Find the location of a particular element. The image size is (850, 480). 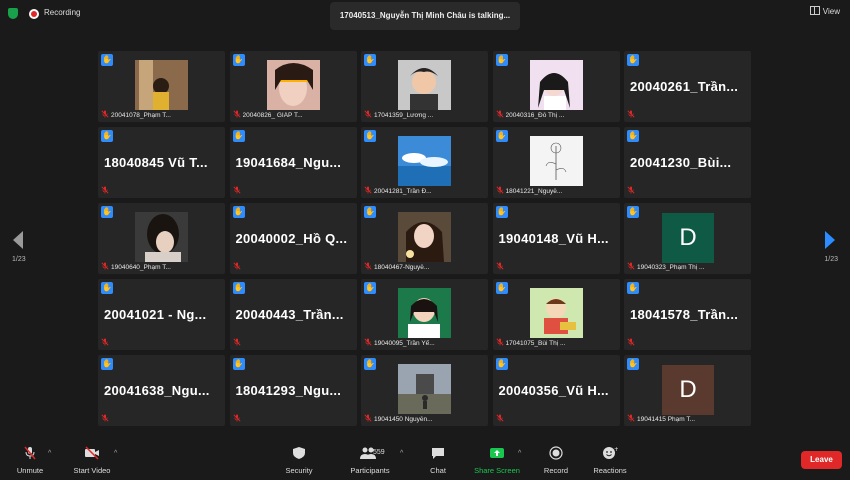

participant-tile: 20040261_Trần... ✋ is located at coordinates (687, 86).